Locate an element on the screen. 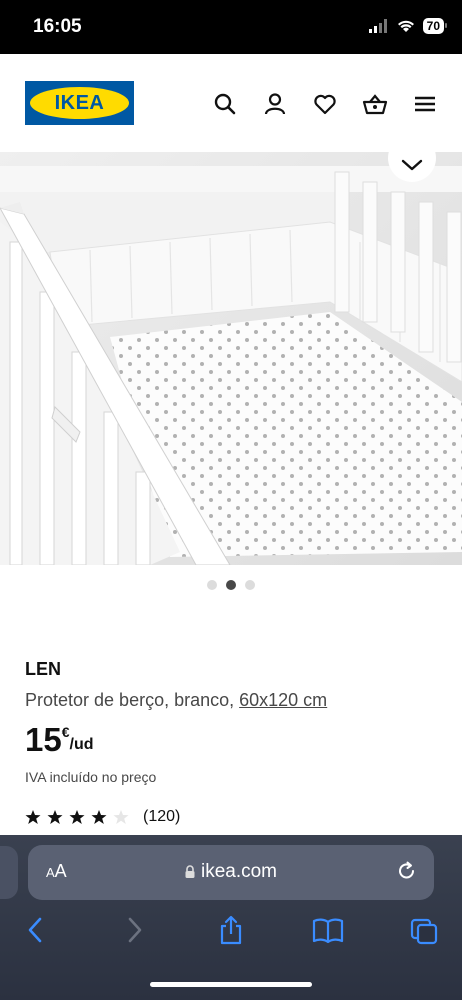 The height and width of the screenshot is (1000, 462). reload-icon is located at coordinates (407, 871).